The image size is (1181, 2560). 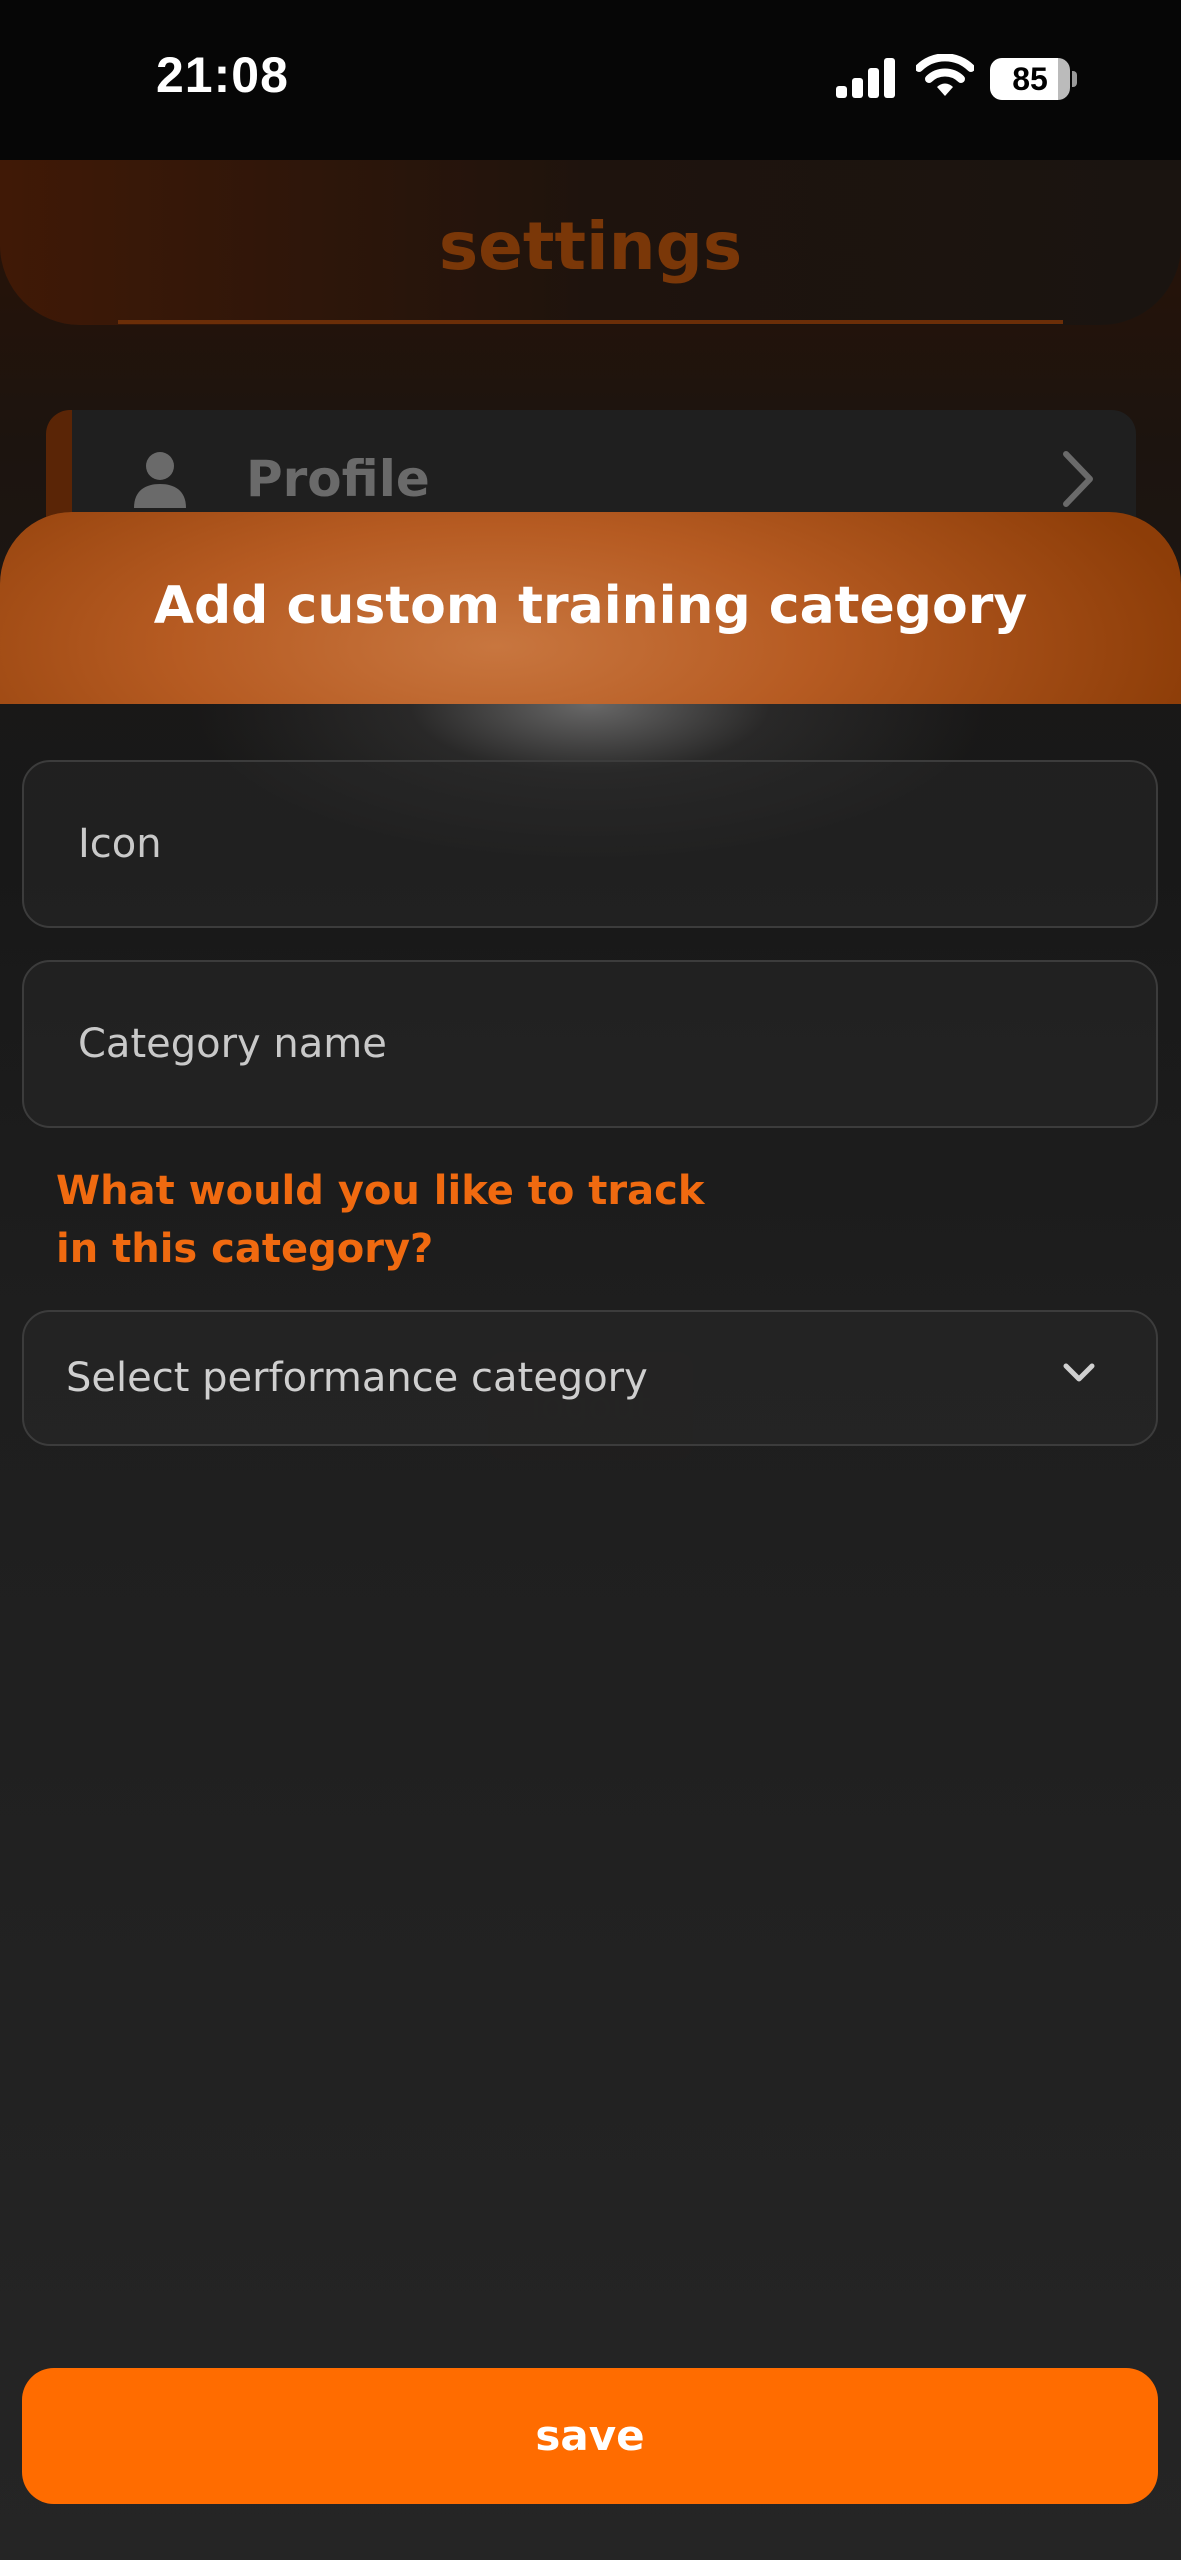 I want to click on battery-icon: 85, so click(x=1033, y=79).